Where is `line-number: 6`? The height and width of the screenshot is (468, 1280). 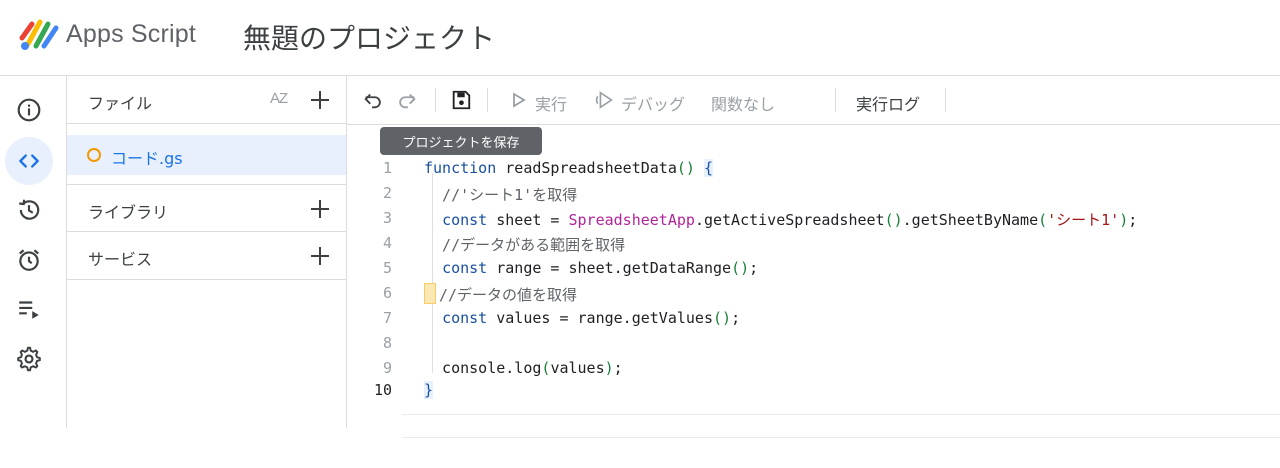 line-number: 6 is located at coordinates (387, 293).